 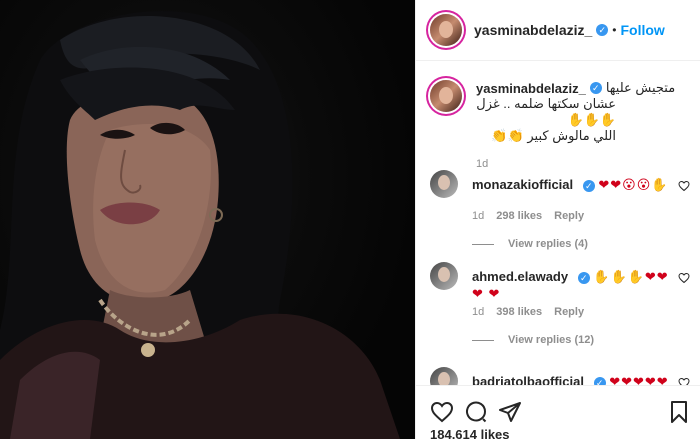 I want to click on view-replies-button: View replies (4), so click(x=530, y=244).